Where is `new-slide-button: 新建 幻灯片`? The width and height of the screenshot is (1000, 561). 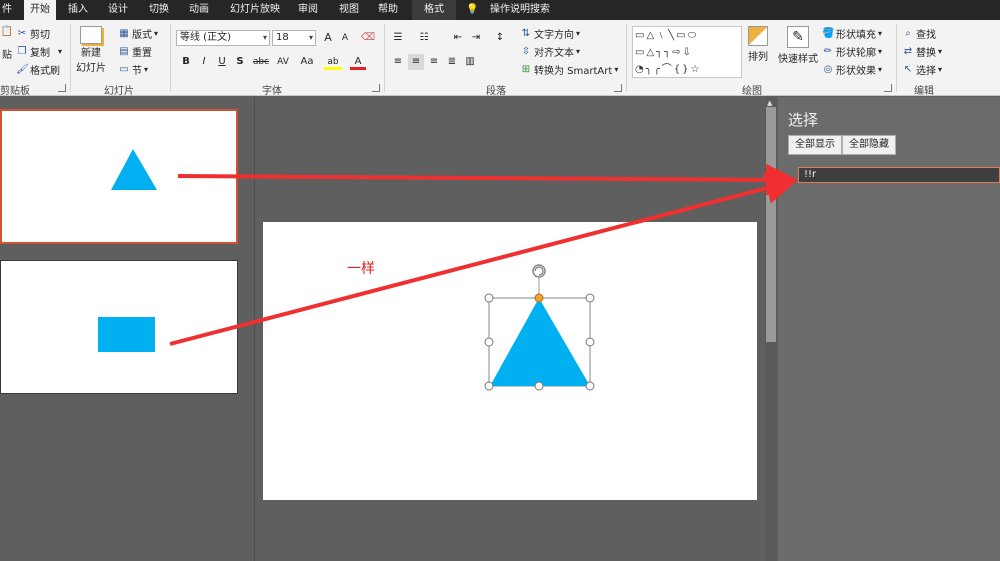
new-slide-button: 新建 幻灯片 is located at coordinates (91, 50).